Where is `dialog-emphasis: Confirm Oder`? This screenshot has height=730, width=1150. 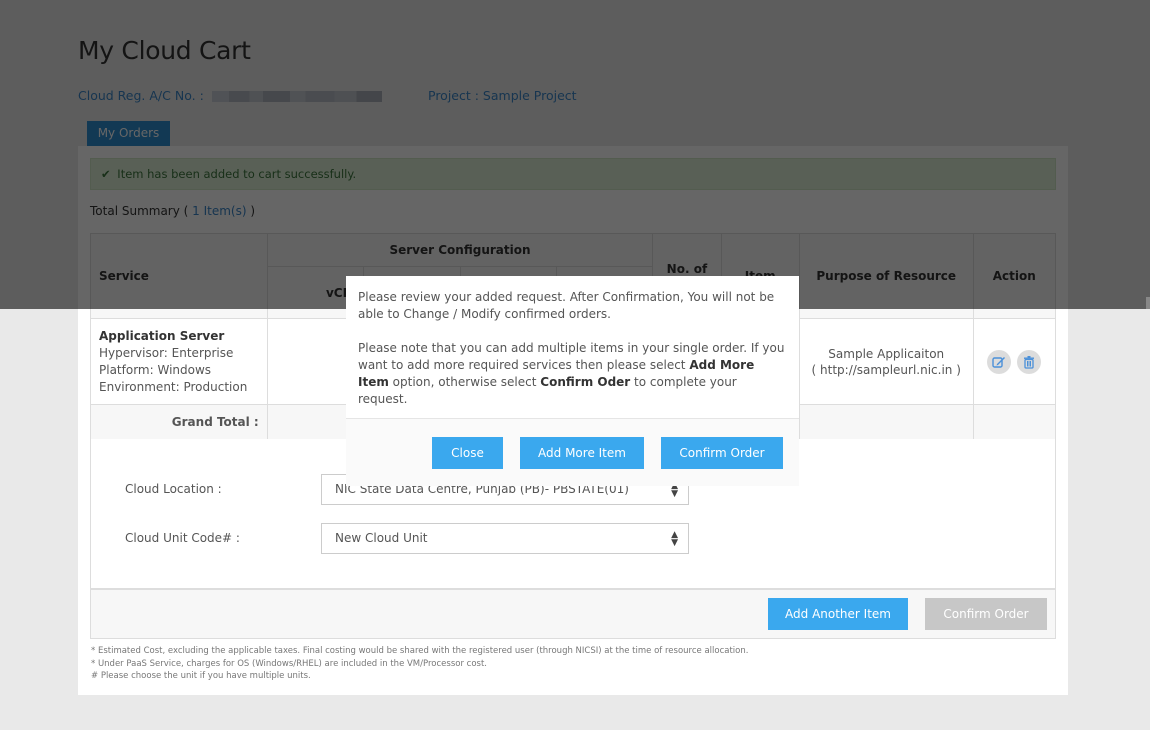 dialog-emphasis: Confirm Oder is located at coordinates (585, 382).